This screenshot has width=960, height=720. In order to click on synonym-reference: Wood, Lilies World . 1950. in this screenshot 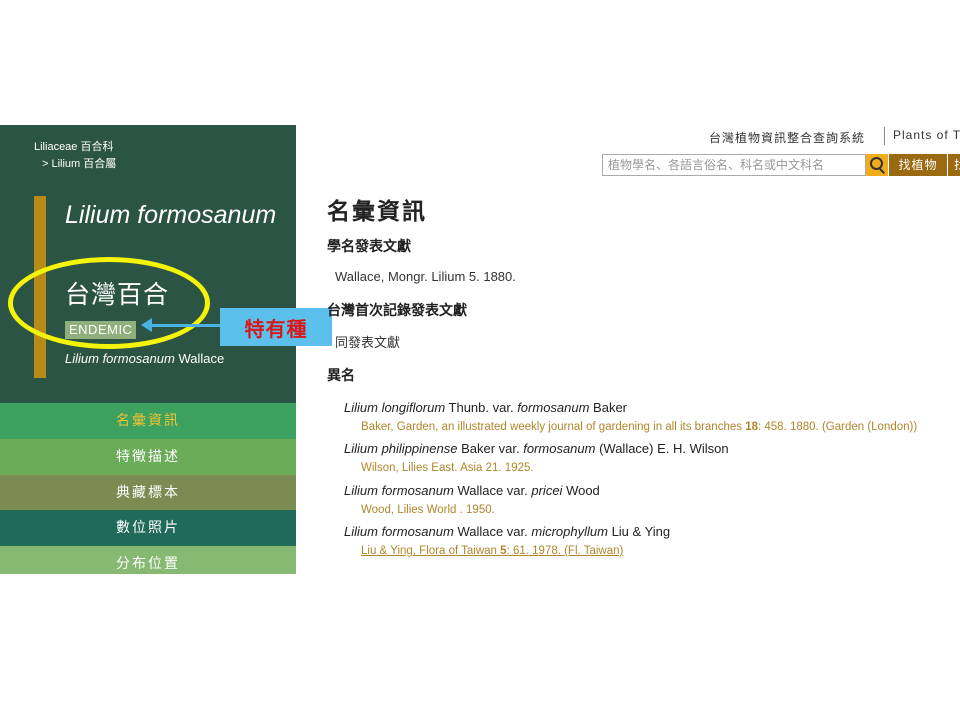, I will do `click(428, 510)`.